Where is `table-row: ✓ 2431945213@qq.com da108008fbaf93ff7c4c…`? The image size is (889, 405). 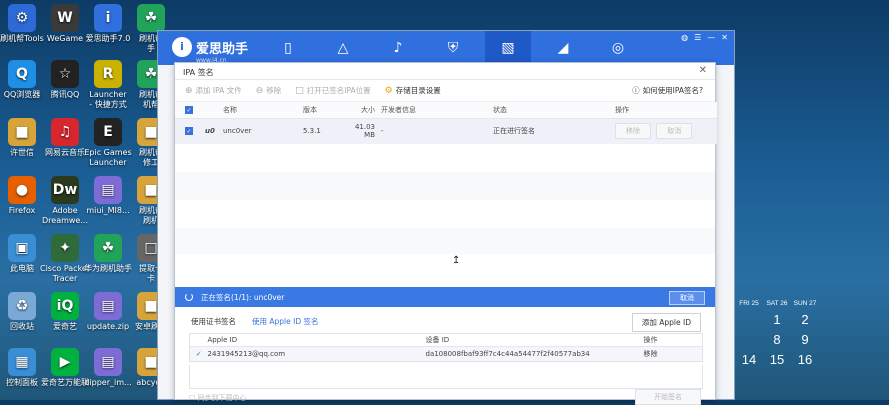 table-row: ✓ 2431945213@qq.com da108008fbaf93ff7c4c… is located at coordinates (446, 354).